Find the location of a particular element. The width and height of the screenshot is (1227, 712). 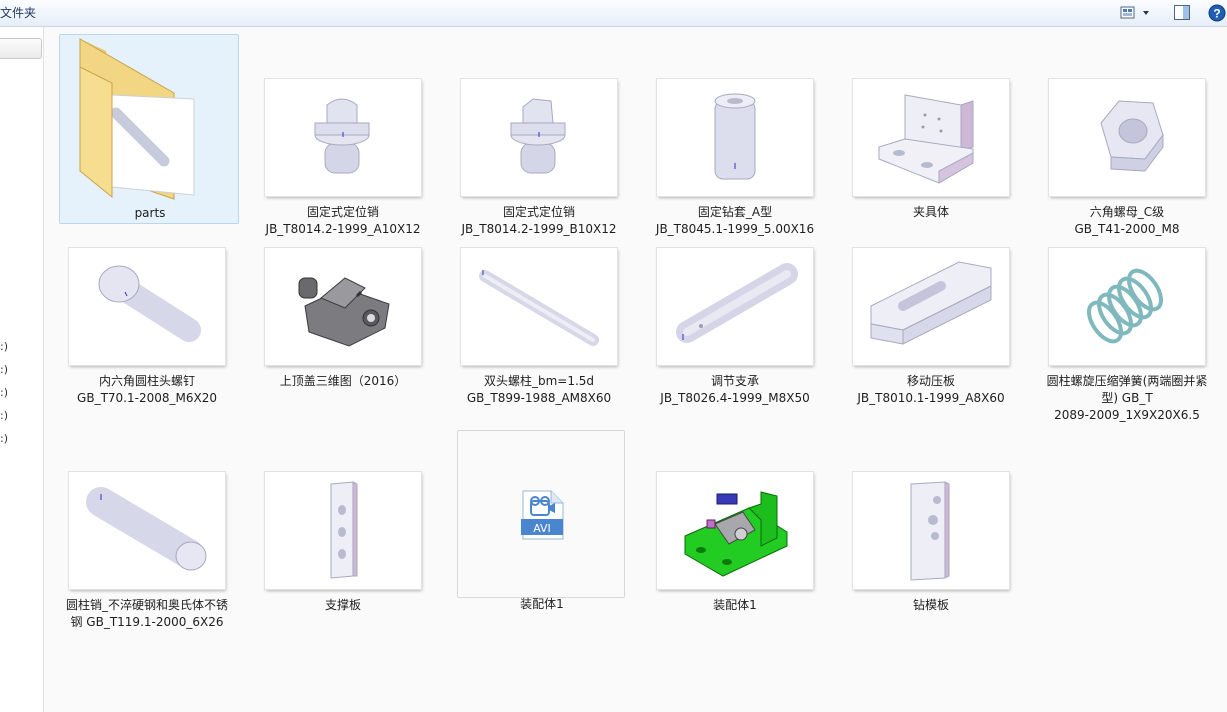

avi-badge: AVI is located at coordinates (542, 528).